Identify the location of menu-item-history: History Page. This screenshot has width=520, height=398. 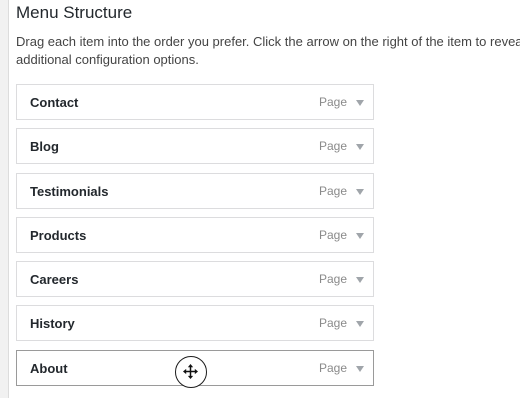
(195, 323).